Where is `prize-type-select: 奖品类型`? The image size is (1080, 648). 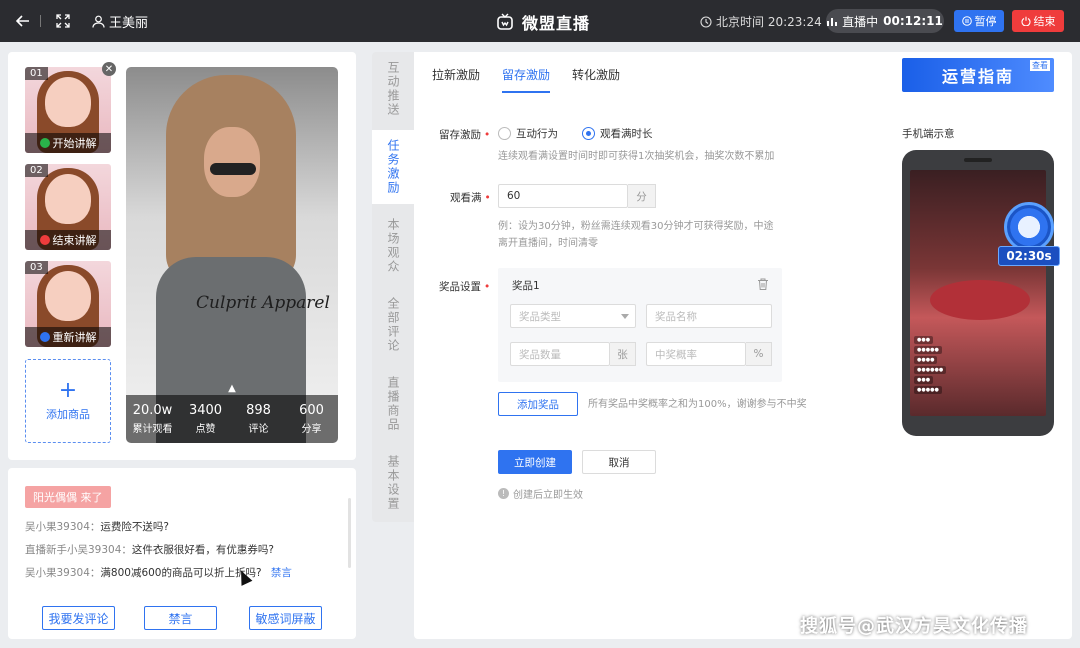 prize-type-select: 奖品类型 is located at coordinates (573, 316).